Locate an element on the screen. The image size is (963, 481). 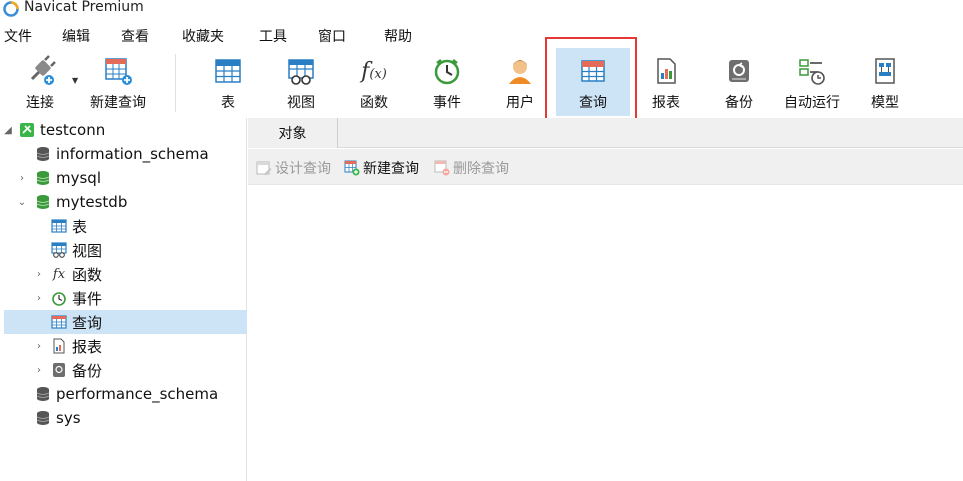
menu-help: 帮助 is located at coordinates (398, 36).